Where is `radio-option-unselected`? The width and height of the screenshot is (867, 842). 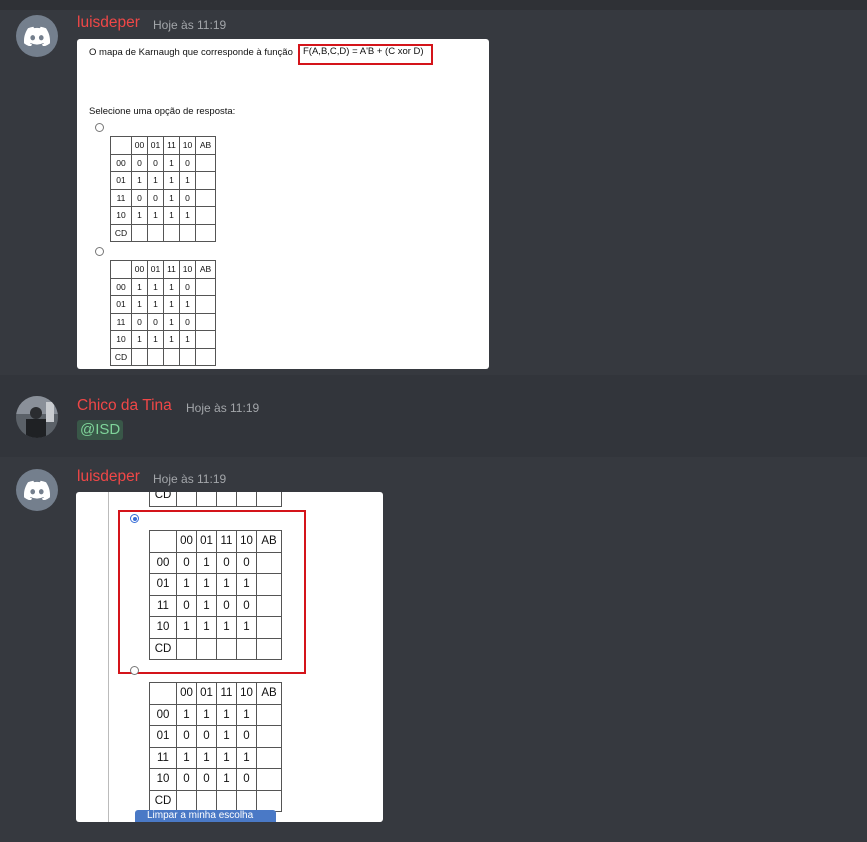 radio-option-unselected is located at coordinates (134, 670).